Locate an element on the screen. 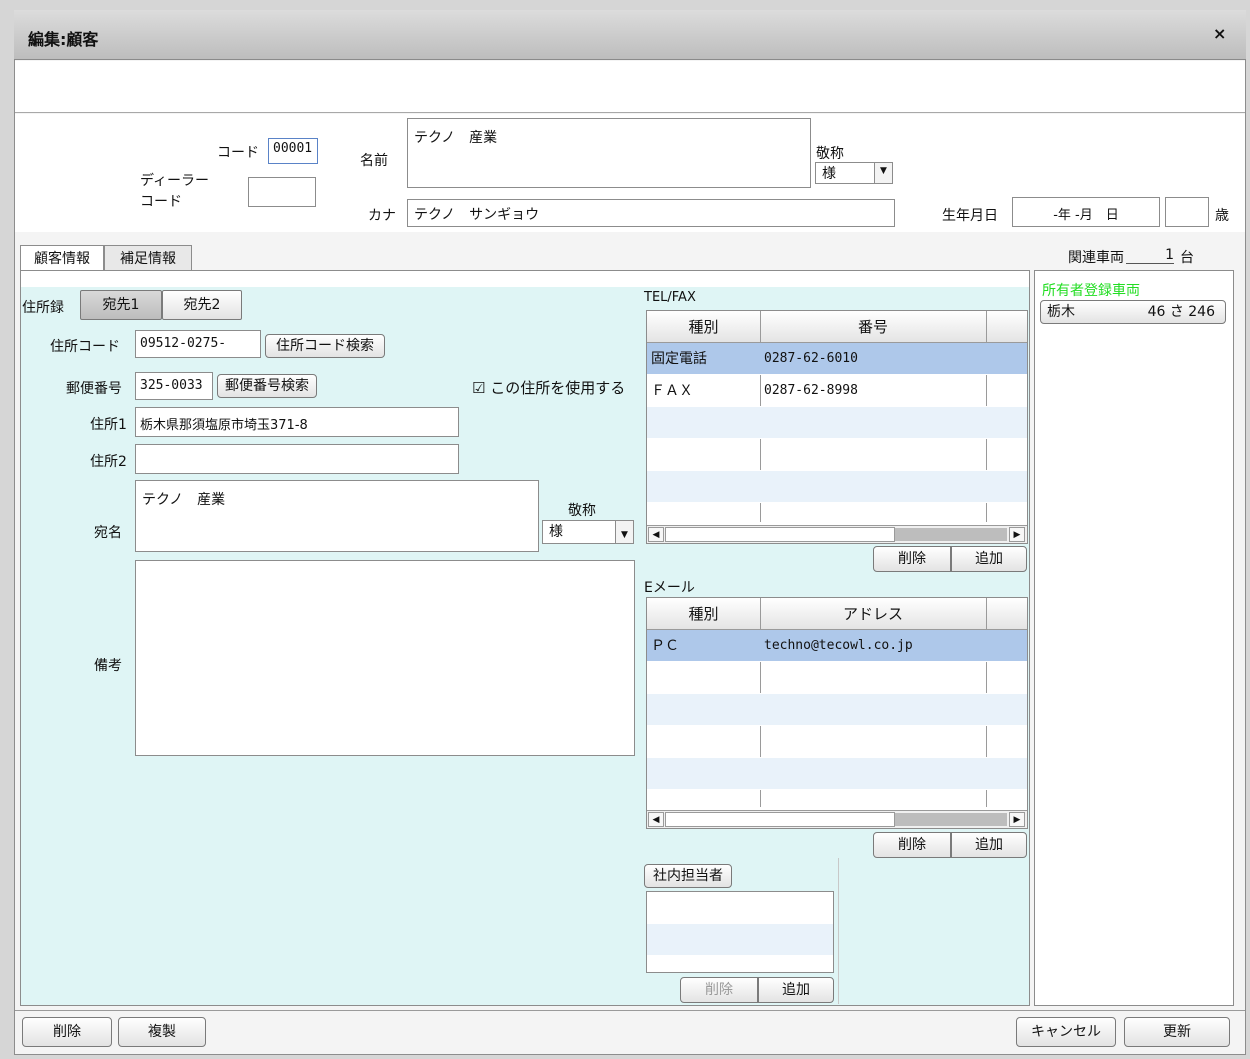 The image size is (1250, 1059). tel-col-number: 番号 is located at coordinates (873, 326).